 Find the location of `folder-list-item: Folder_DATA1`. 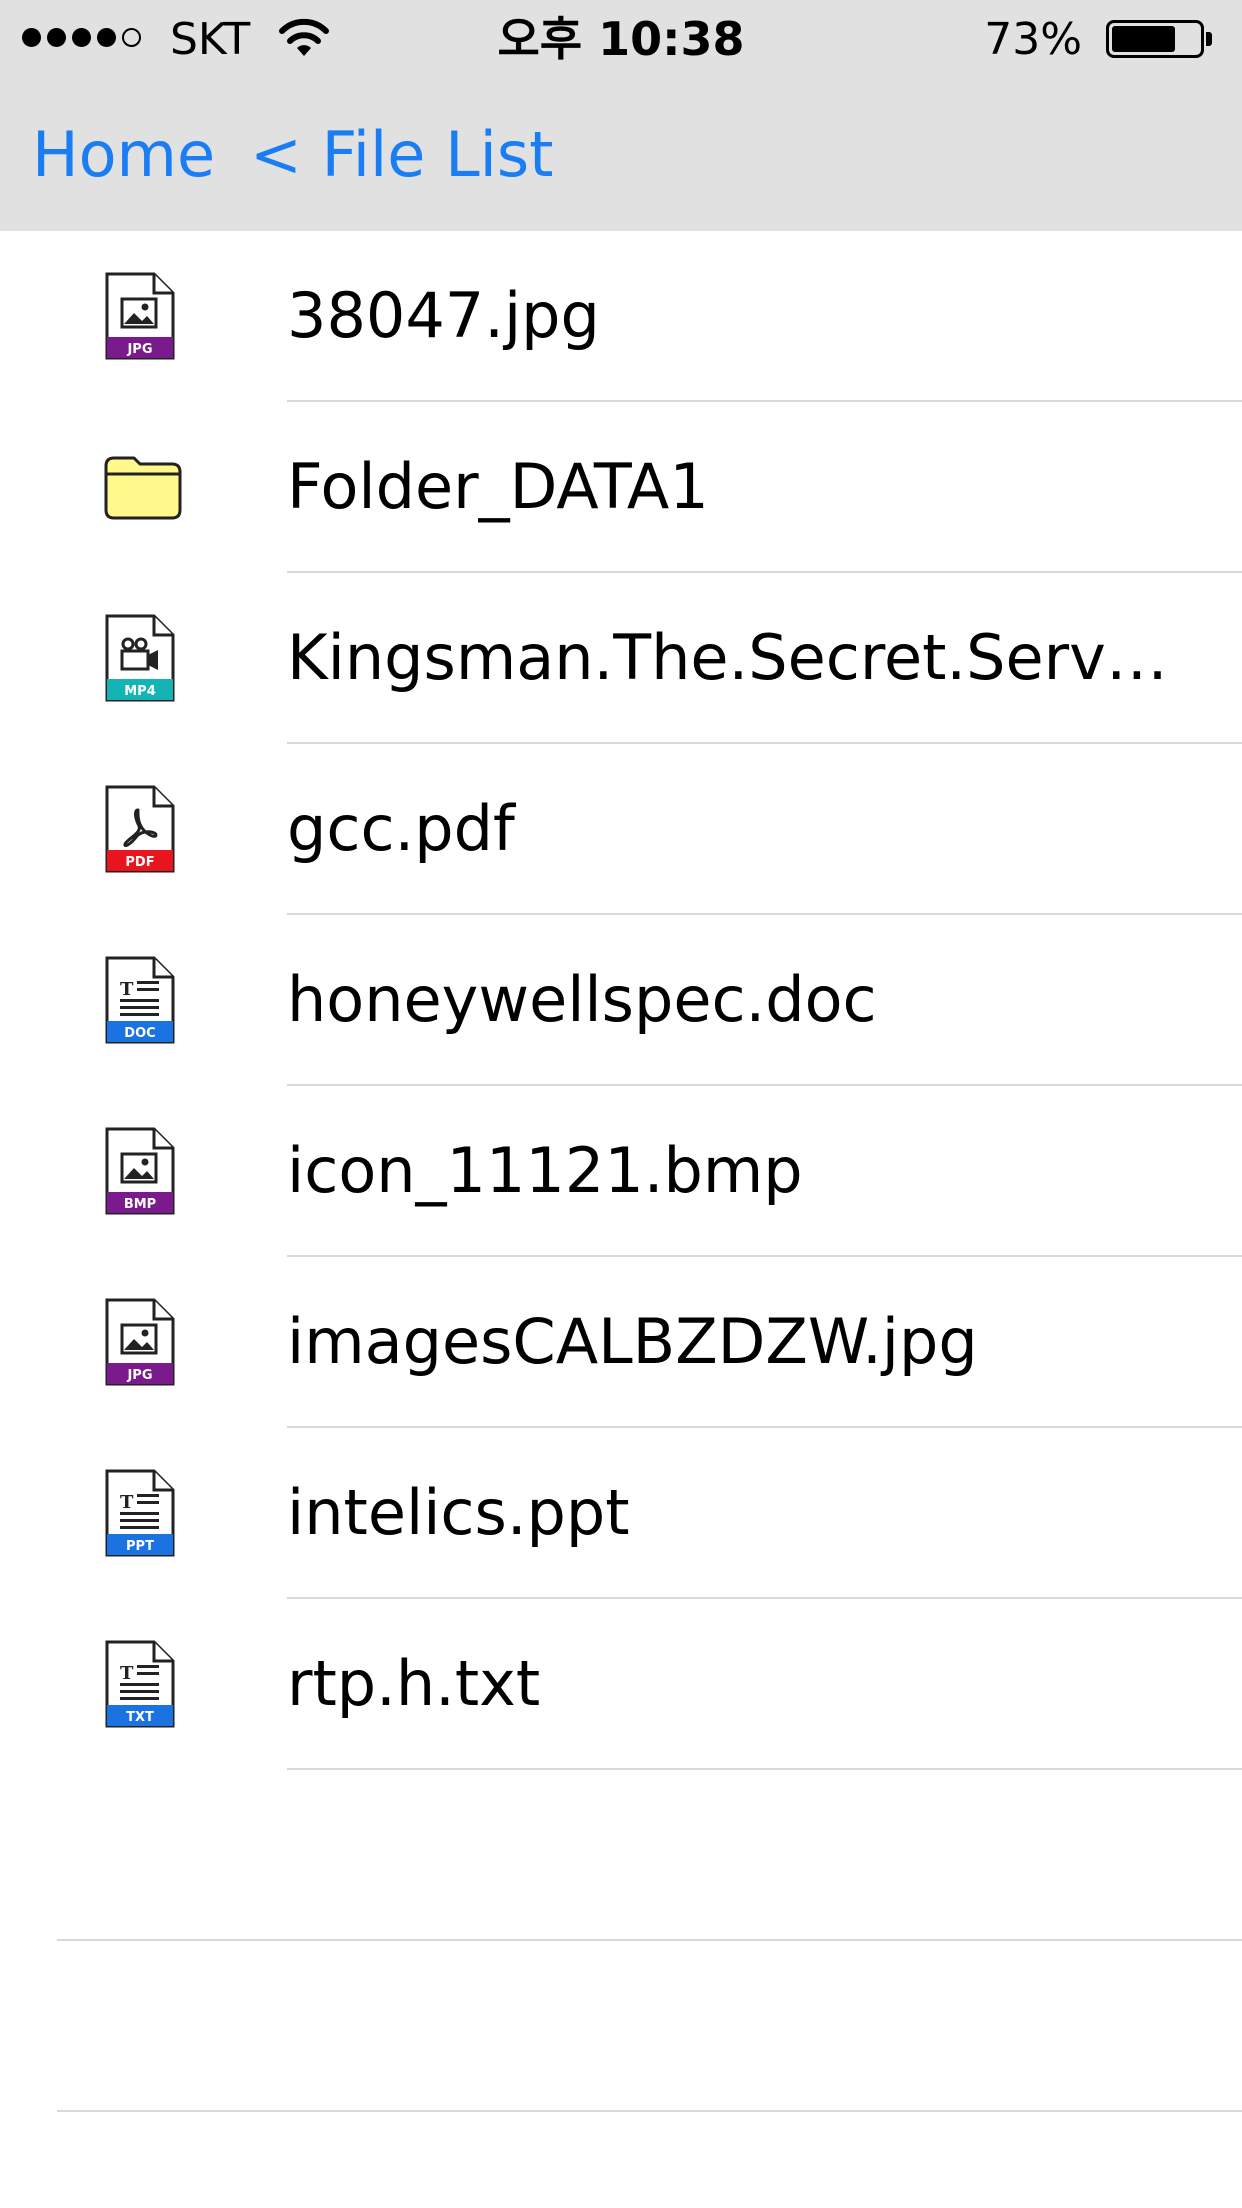

folder-list-item: Folder_DATA1 is located at coordinates (621, 487).